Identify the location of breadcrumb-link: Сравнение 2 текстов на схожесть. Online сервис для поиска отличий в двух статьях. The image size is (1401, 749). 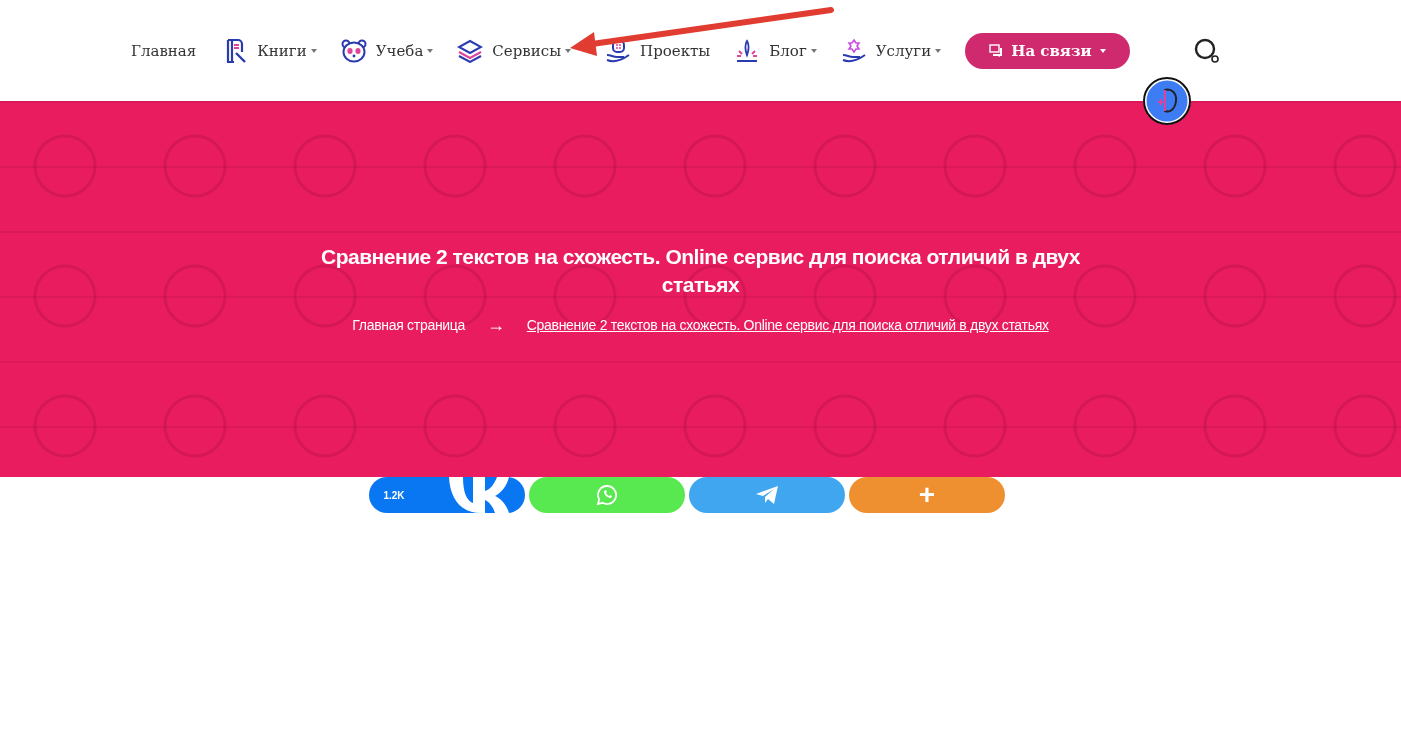
(787, 325).